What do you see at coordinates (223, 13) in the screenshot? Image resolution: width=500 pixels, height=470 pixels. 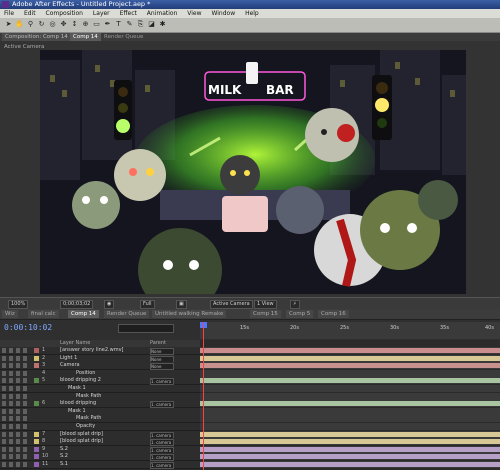 I see `menu-window: Window` at bounding box center [223, 13].